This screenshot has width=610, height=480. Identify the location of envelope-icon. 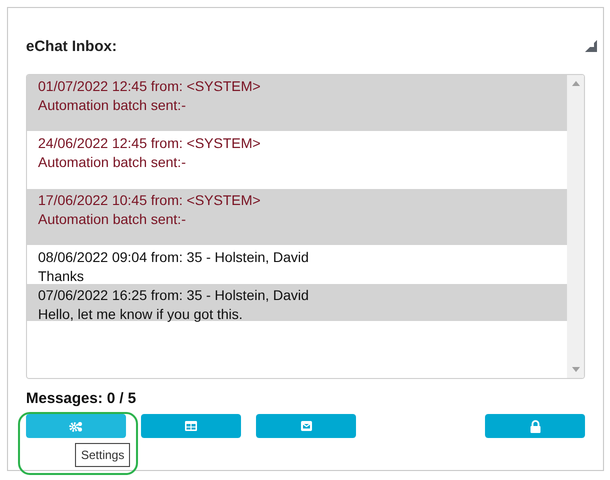
(306, 426).